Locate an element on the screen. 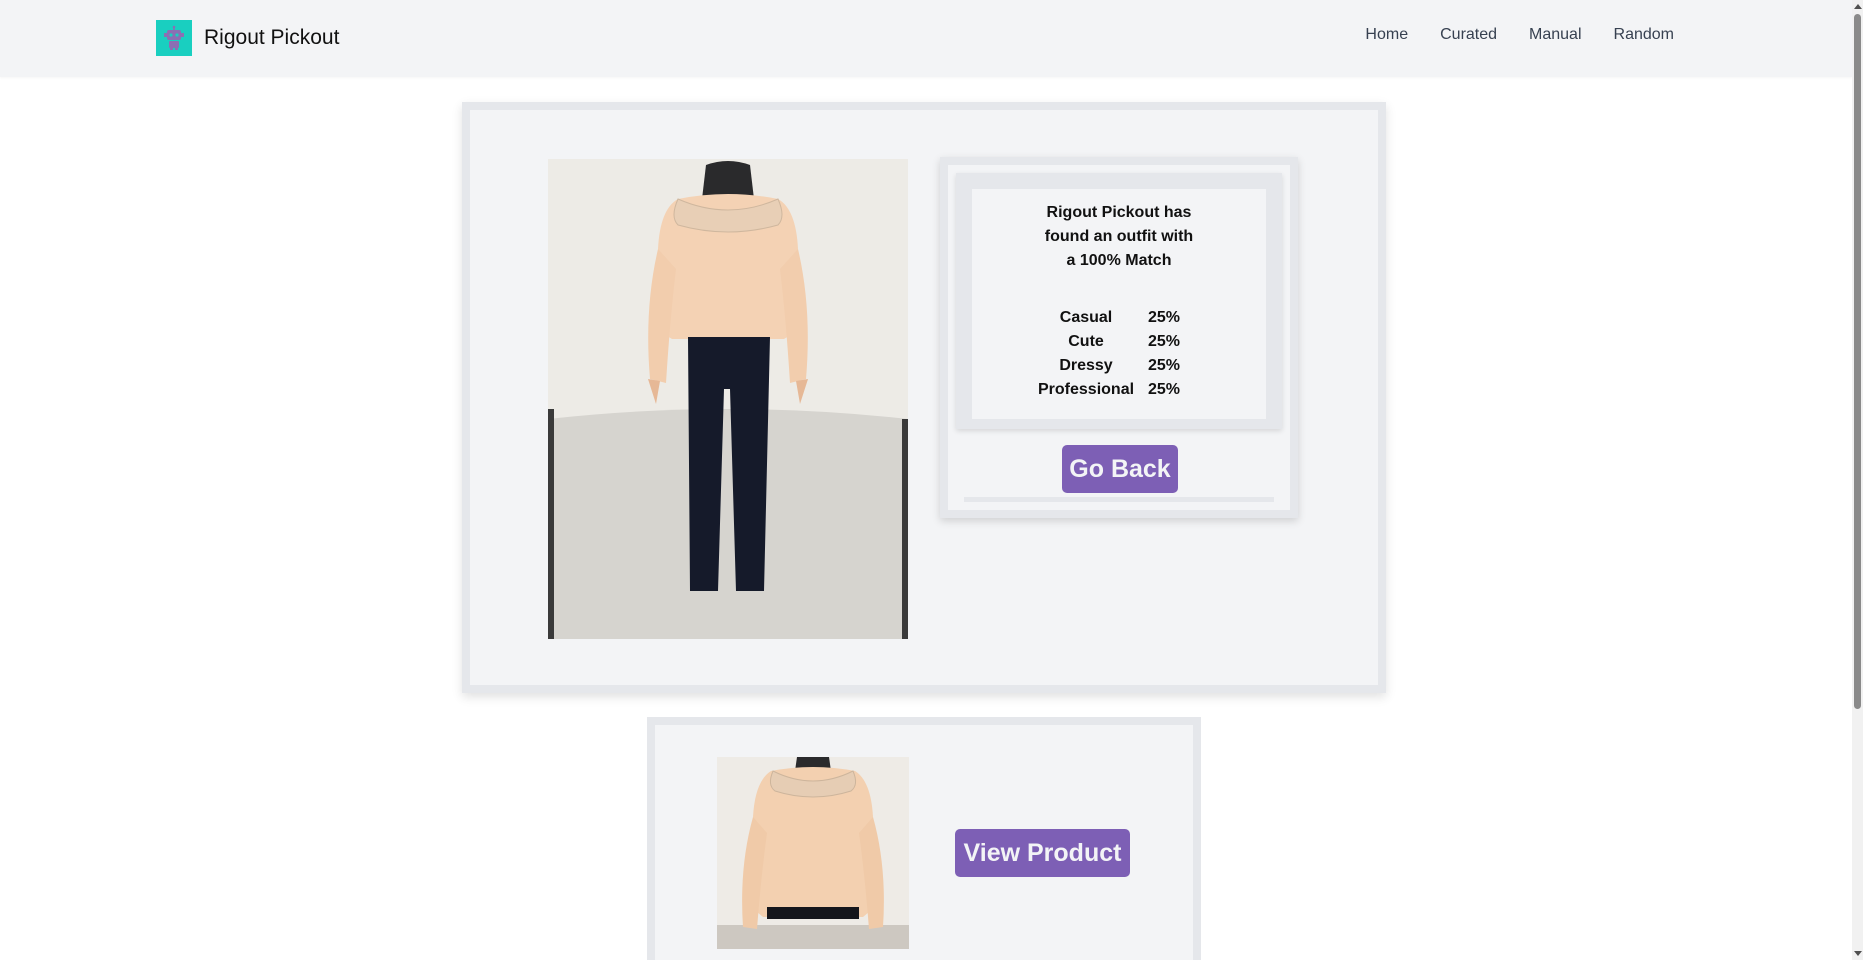 This screenshot has width=1863, height=960. nav-manual: Manual is located at coordinates (1555, 35).